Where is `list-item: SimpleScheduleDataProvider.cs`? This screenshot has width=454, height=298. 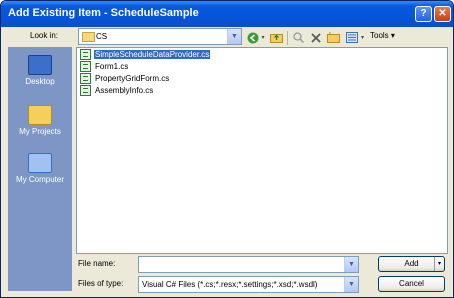
list-item: SimpleScheduleDataProvider.cs is located at coordinates (145, 54).